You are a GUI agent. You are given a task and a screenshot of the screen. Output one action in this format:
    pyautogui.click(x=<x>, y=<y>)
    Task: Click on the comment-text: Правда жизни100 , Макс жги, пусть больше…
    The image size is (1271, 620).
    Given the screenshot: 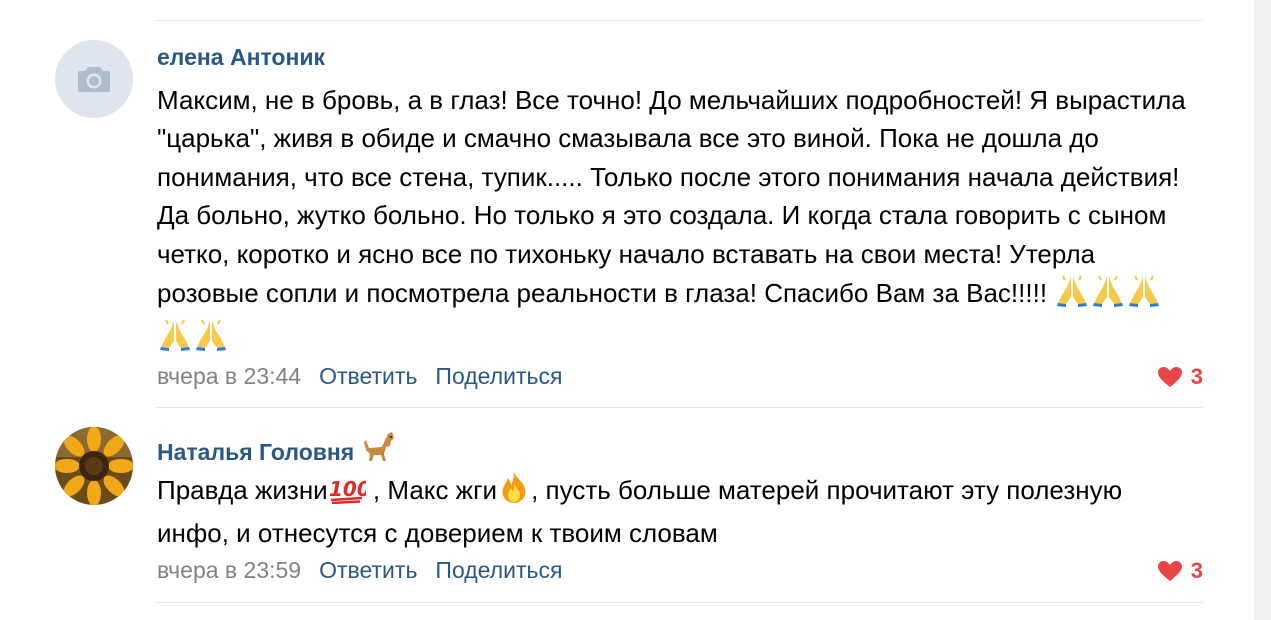 What is the action you would take?
    pyautogui.click(x=677, y=511)
    